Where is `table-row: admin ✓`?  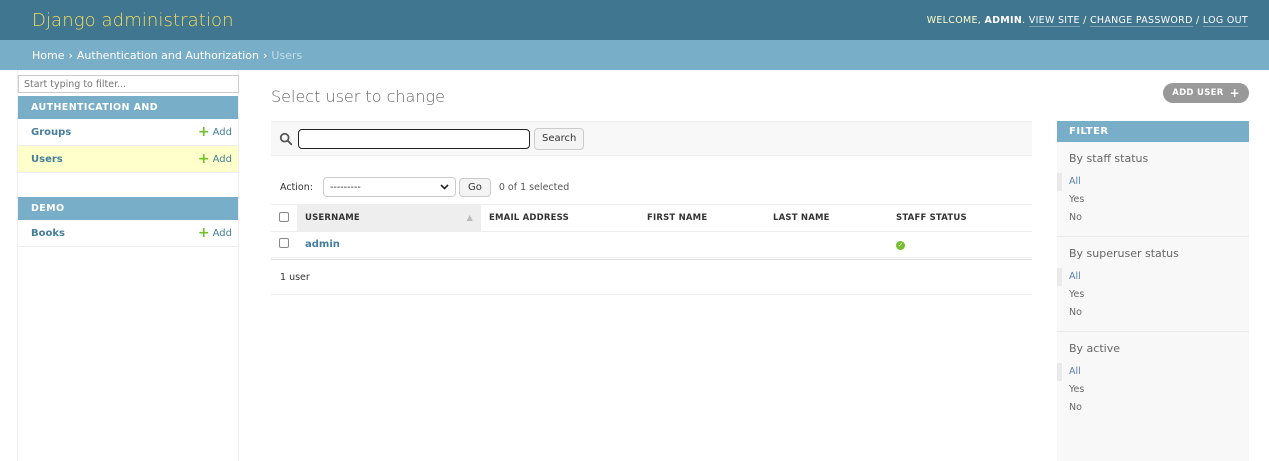 table-row: admin ✓ is located at coordinates (651, 244).